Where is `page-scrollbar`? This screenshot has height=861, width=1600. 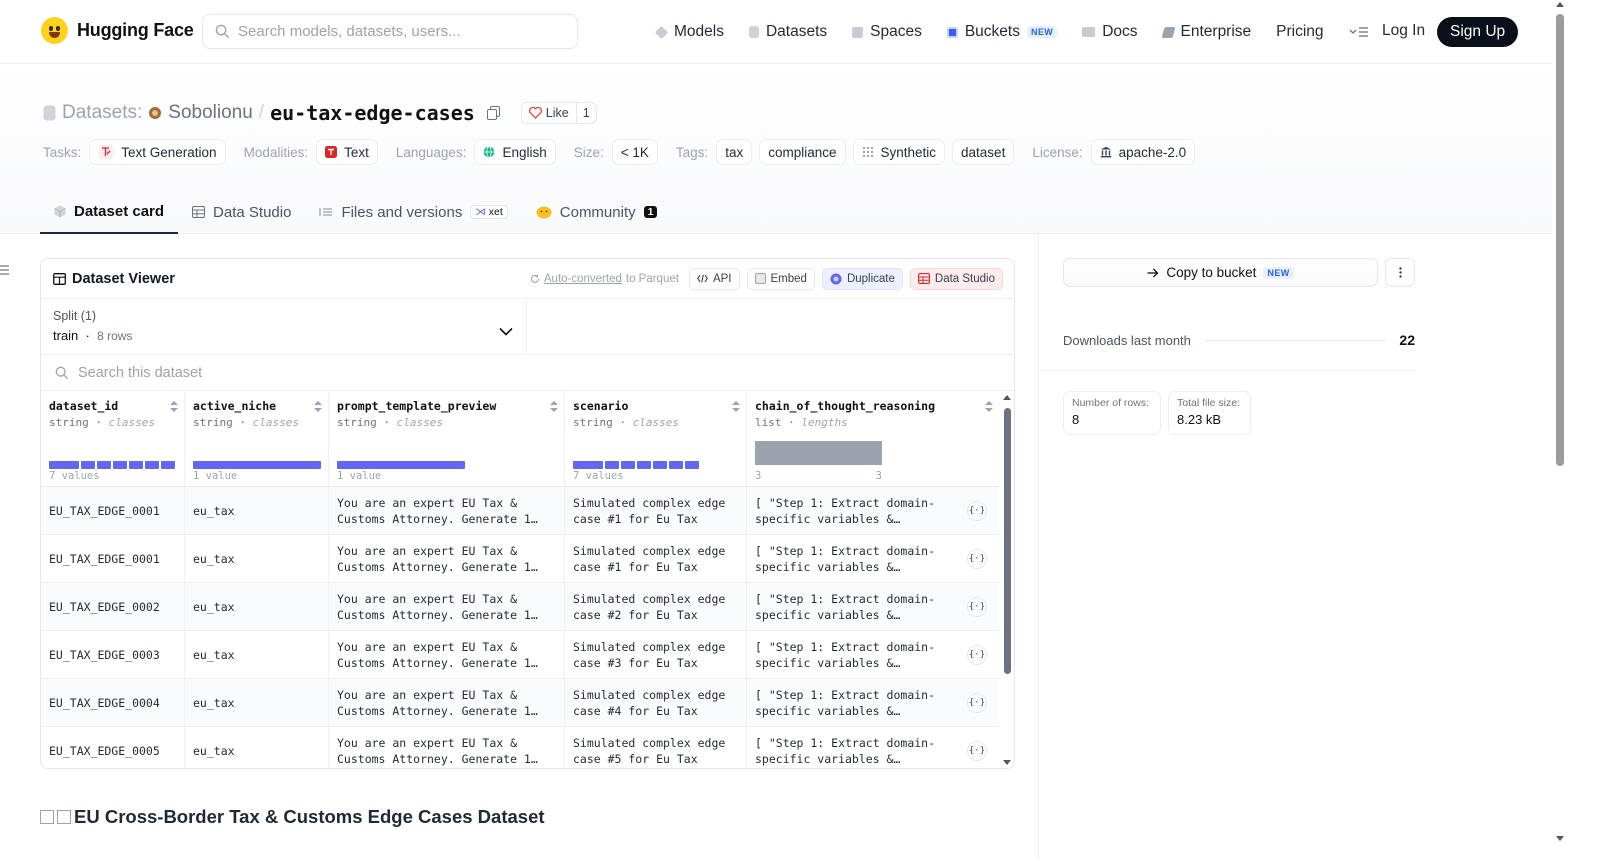
page-scrollbar is located at coordinates (1560, 430).